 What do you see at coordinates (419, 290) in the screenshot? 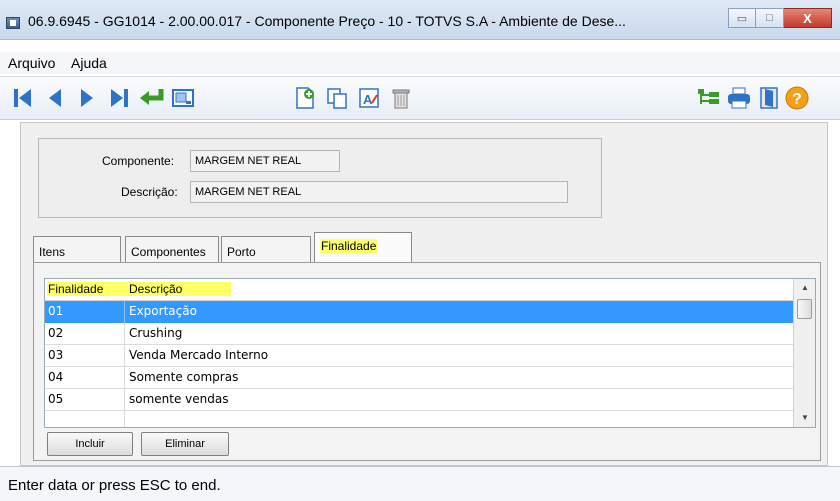
I see `grid-header: Finalidade Descrição` at bounding box center [419, 290].